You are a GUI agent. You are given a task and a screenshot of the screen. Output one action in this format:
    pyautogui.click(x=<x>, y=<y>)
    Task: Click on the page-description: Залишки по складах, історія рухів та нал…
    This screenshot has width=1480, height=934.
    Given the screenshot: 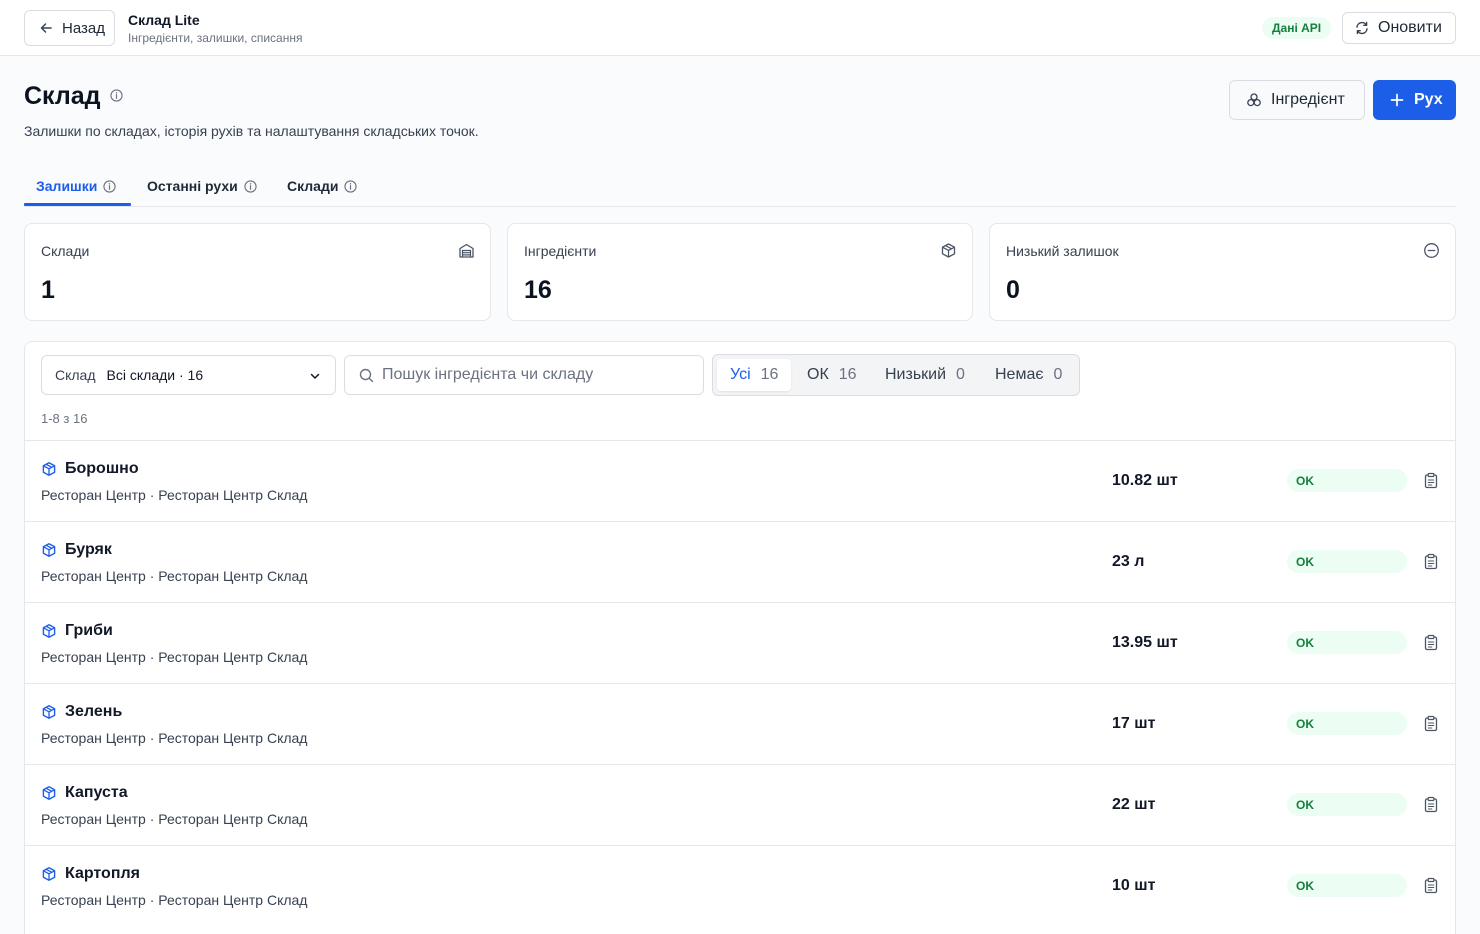 What is the action you would take?
    pyautogui.click(x=251, y=131)
    